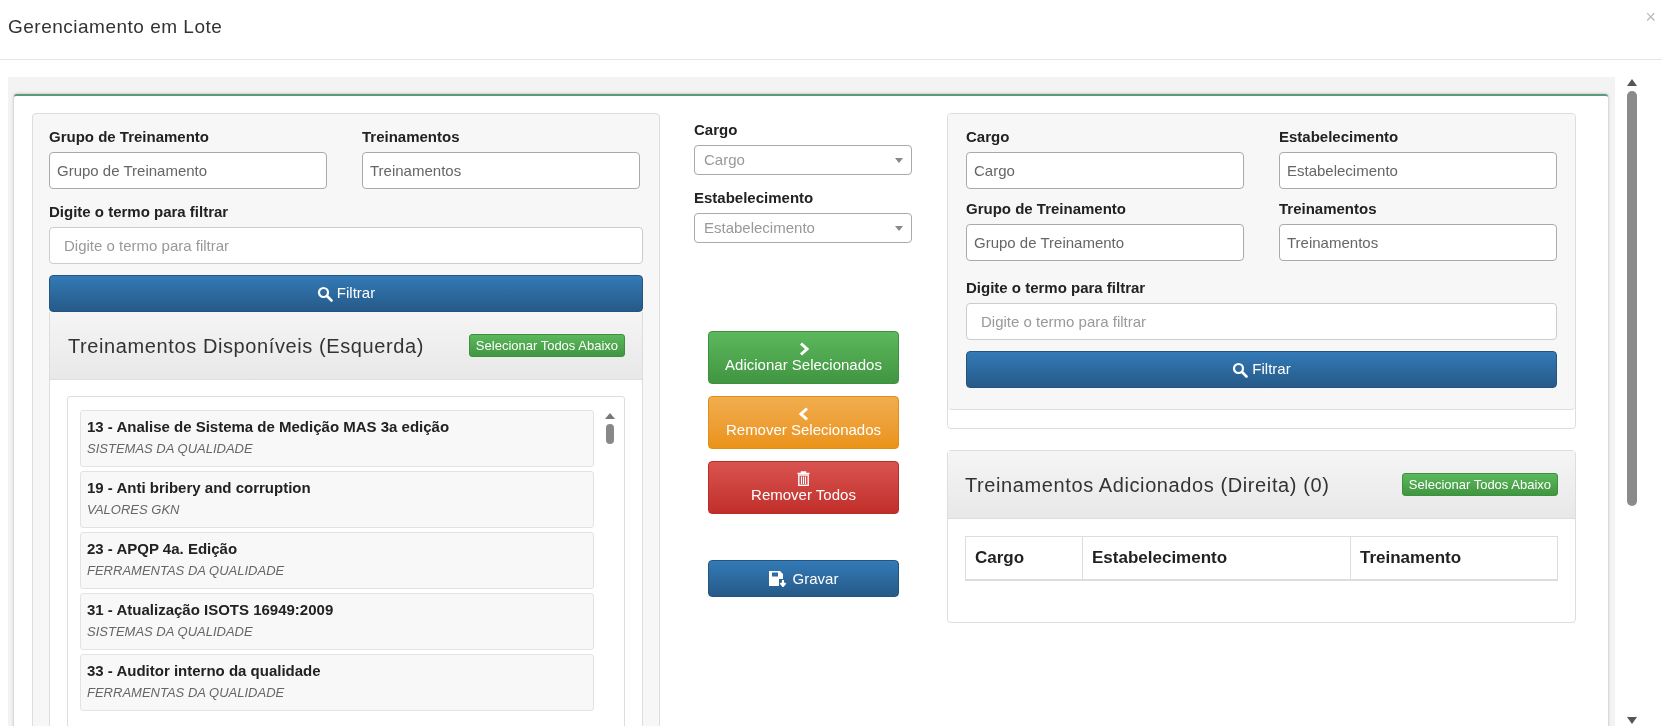  I want to click on input-field: Estabelecimento, so click(1418, 170).